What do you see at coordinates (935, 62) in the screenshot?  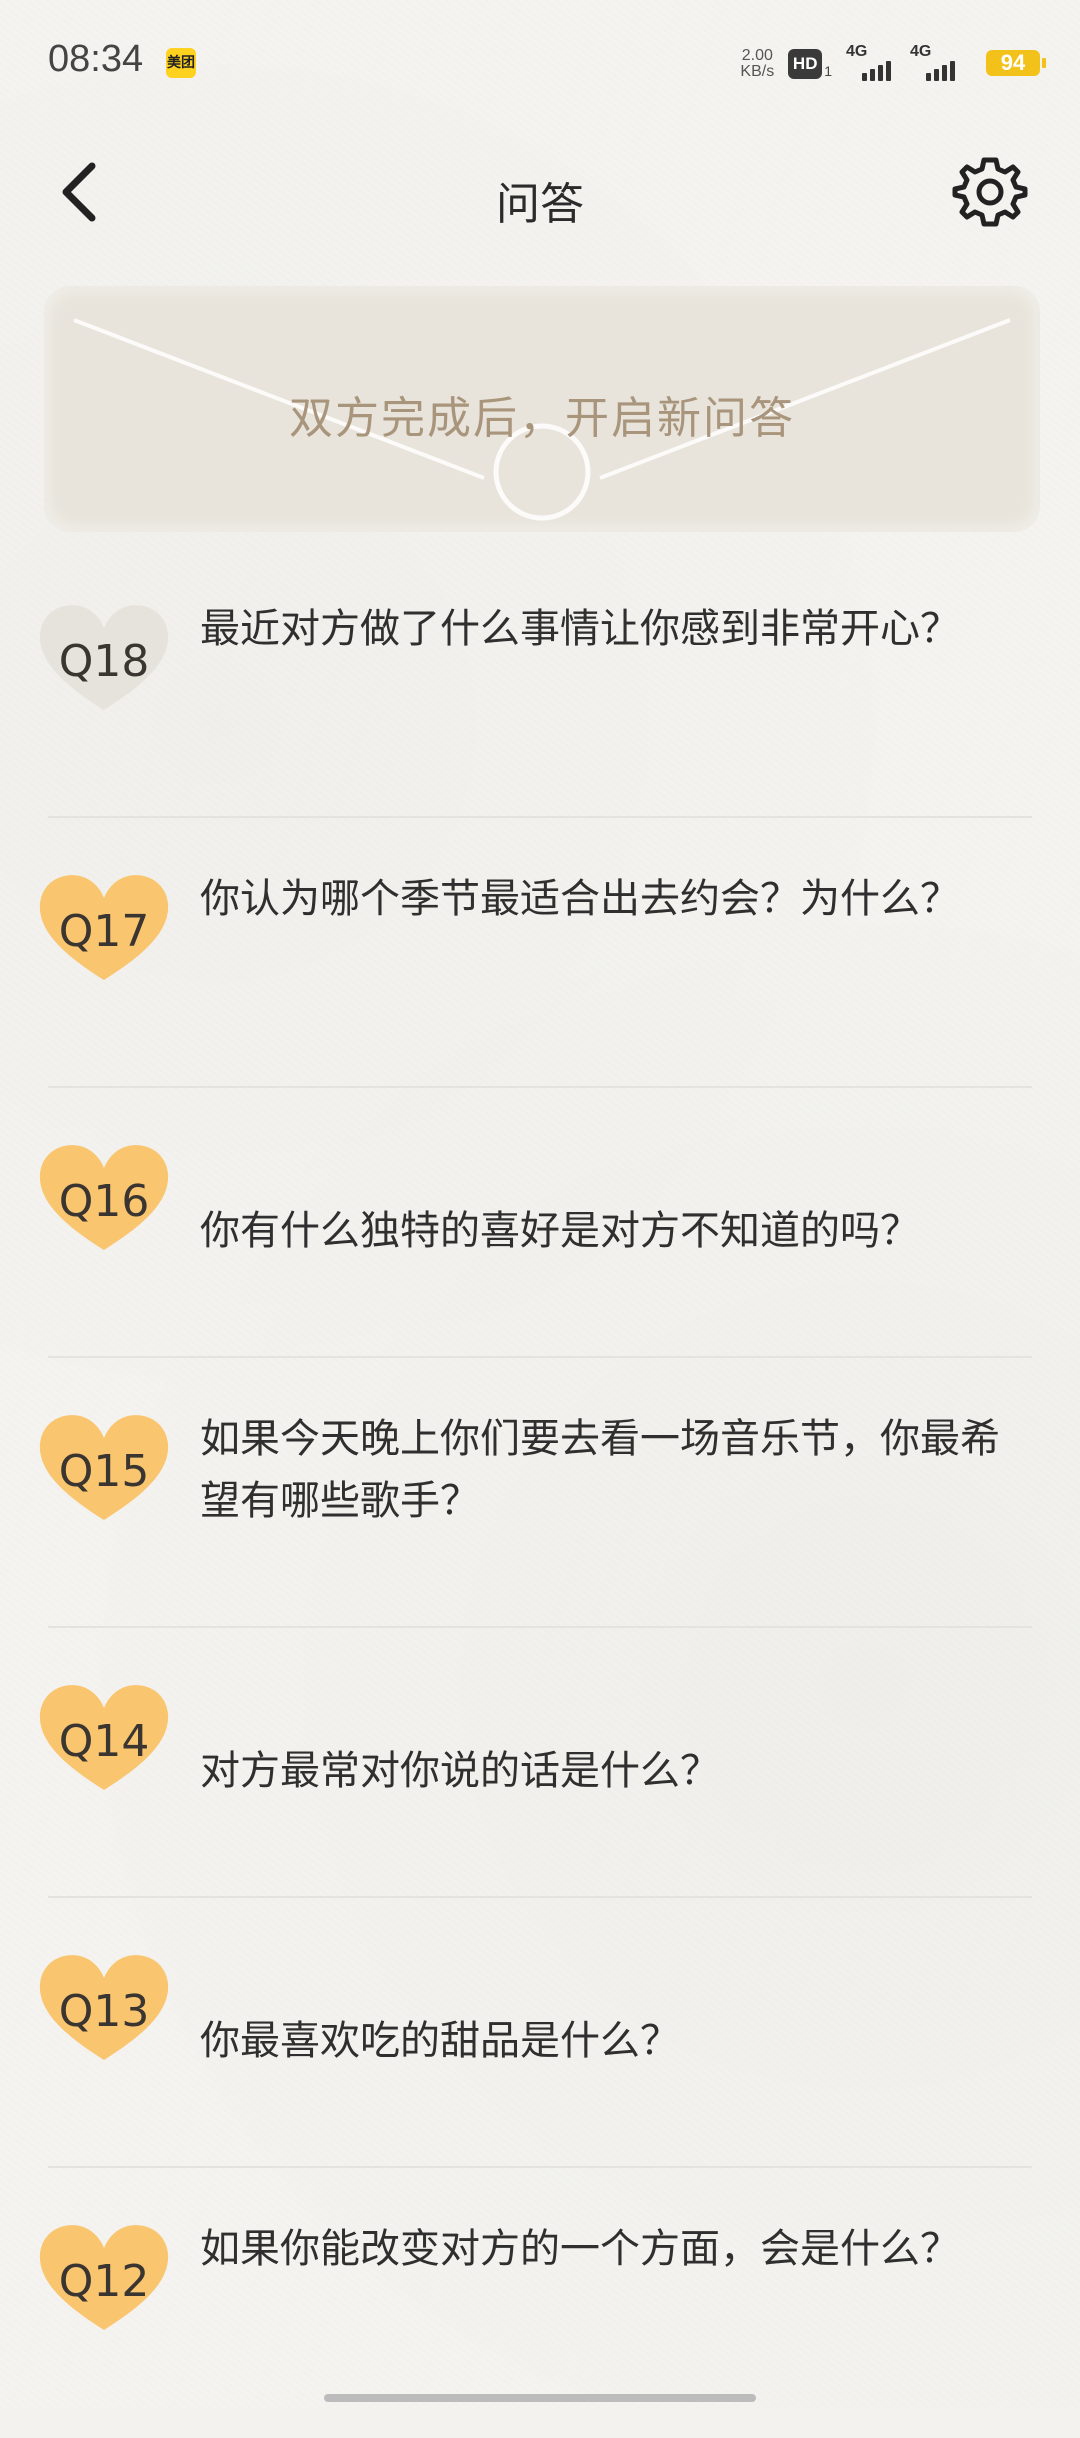 I see `signal-sim2-icon: 4G` at bounding box center [935, 62].